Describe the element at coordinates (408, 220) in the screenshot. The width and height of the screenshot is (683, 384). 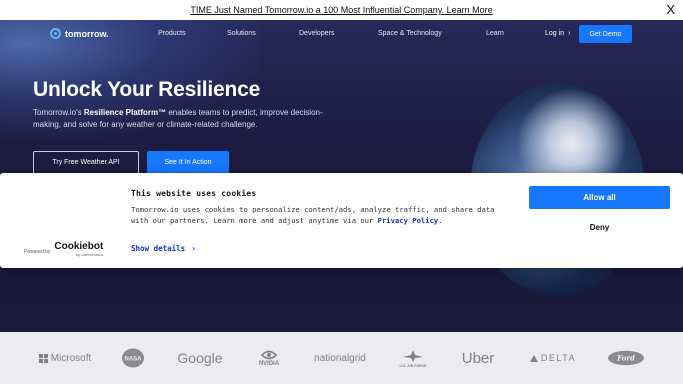
I see `privacy-policy-link: Privacy Policy` at that location.